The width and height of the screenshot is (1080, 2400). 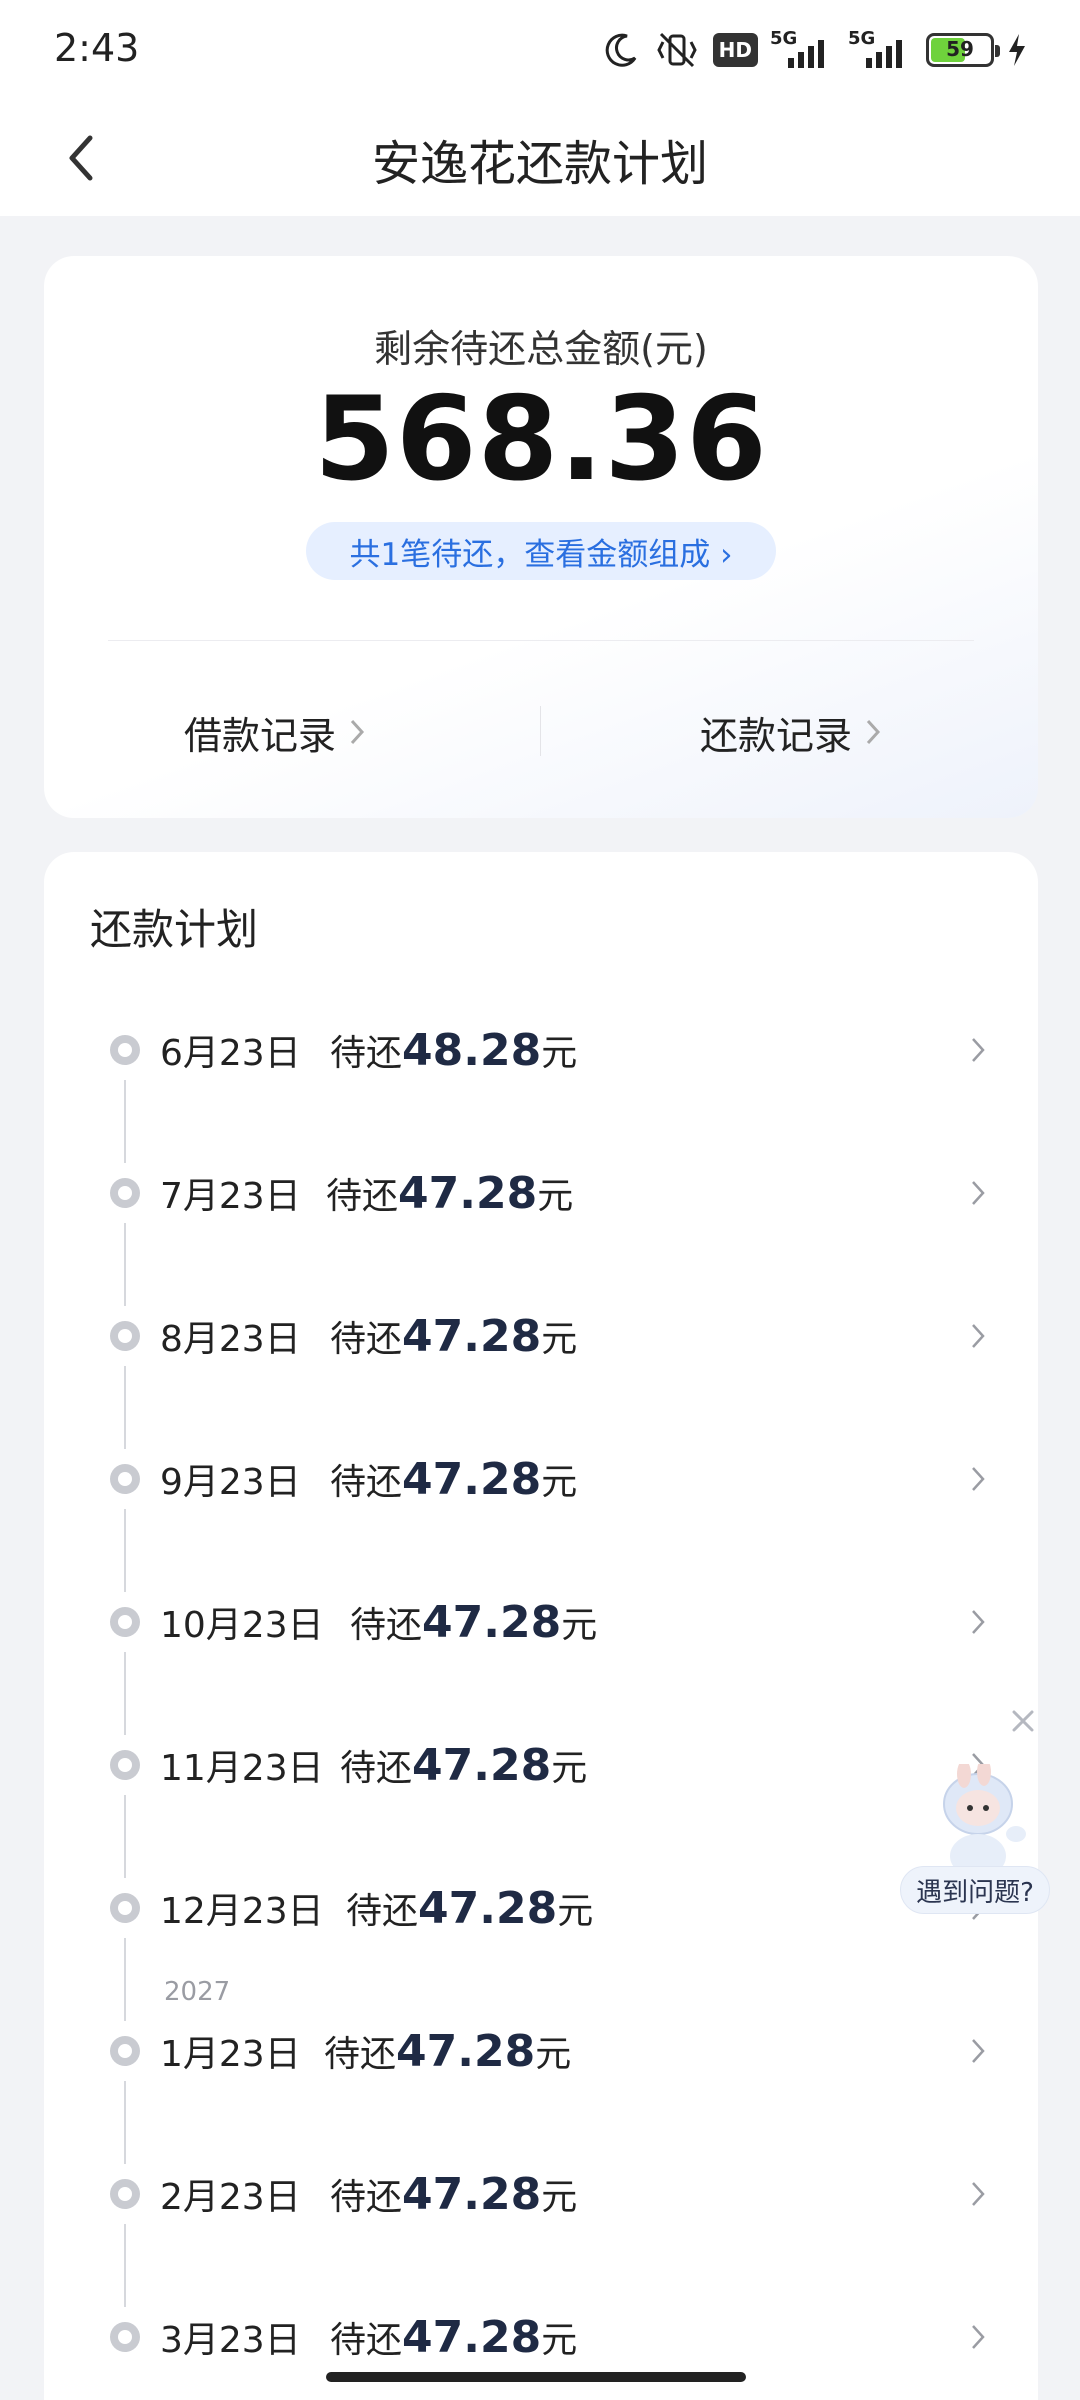 I want to click on plan-row-date: 2月23日, so click(x=230, y=2197).